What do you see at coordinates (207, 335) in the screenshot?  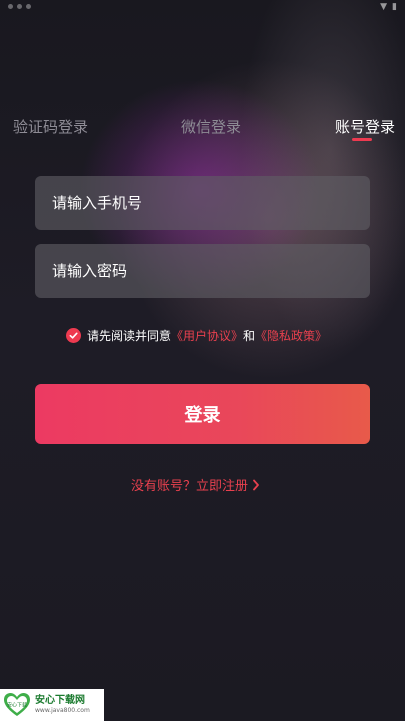 I see `user-agreement-link: 《用户协议》` at bounding box center [207, 335].